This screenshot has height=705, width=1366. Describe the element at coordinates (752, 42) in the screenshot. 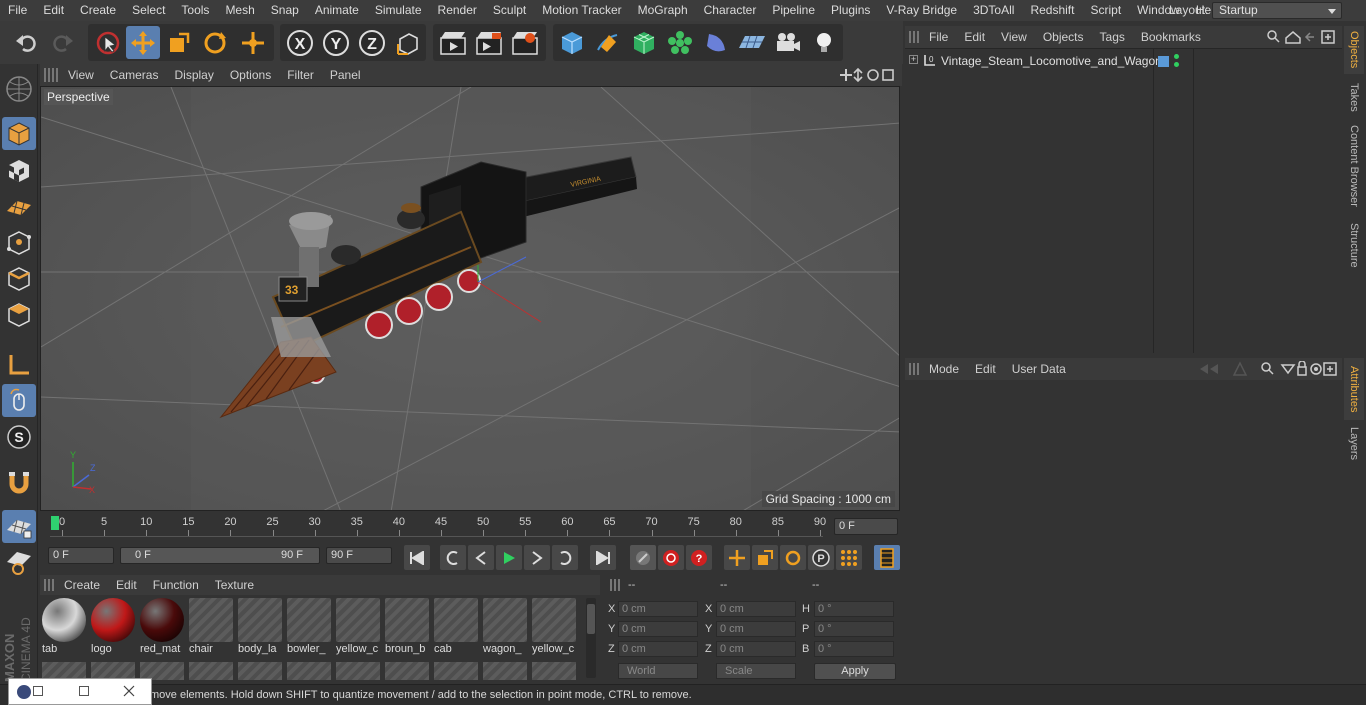

I see `floor-icon` at that location.